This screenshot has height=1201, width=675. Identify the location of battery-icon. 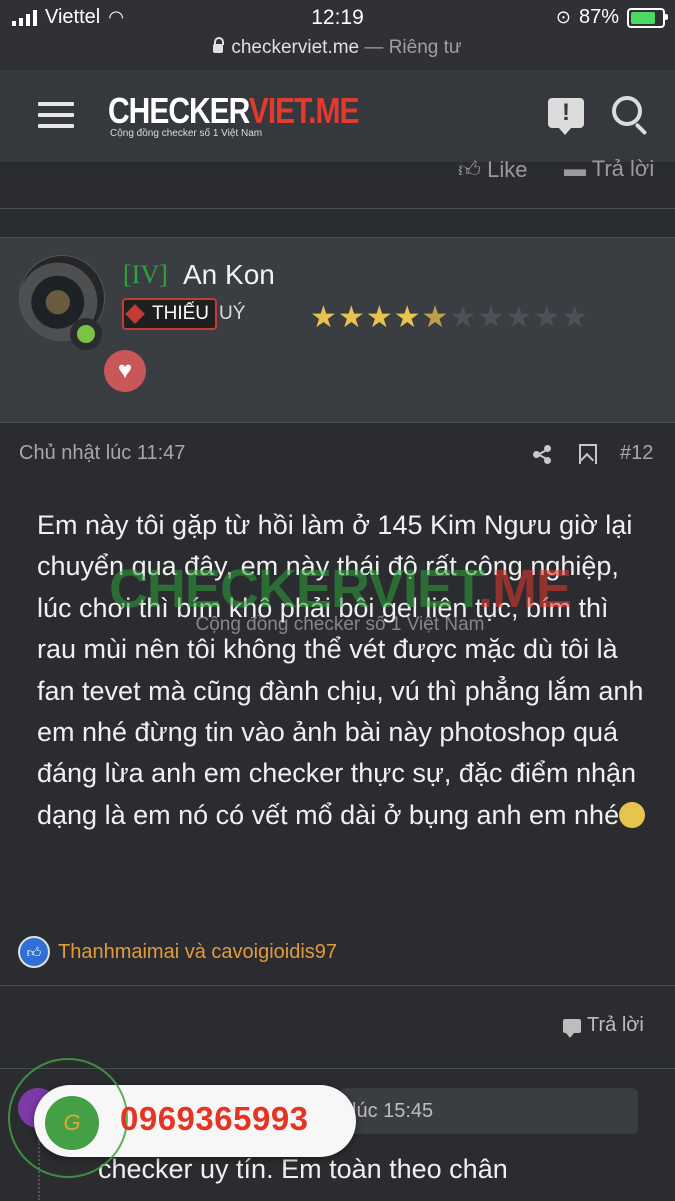
(647, 17).